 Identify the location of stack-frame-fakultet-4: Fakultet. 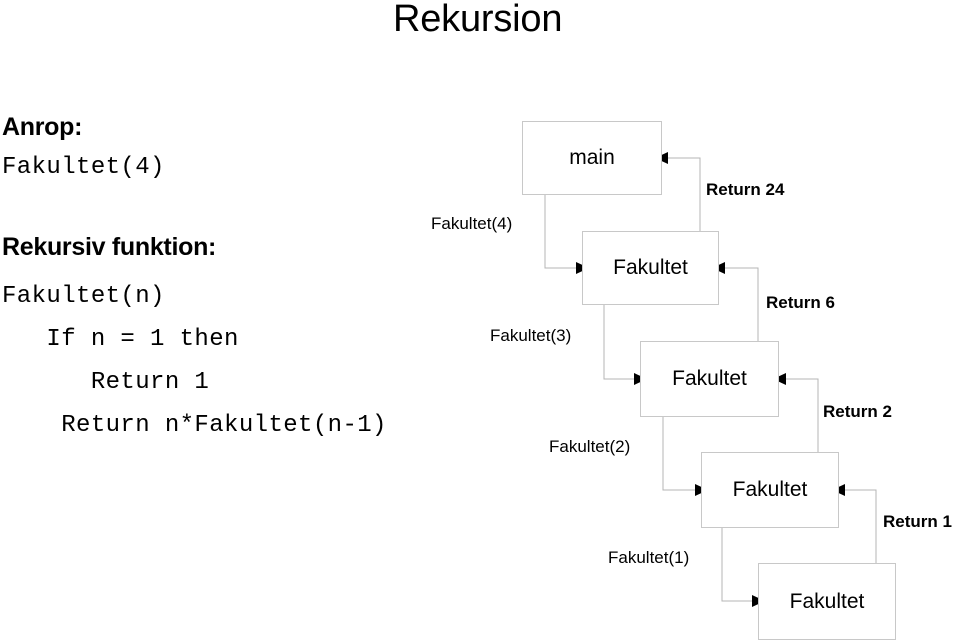
(650, 268).